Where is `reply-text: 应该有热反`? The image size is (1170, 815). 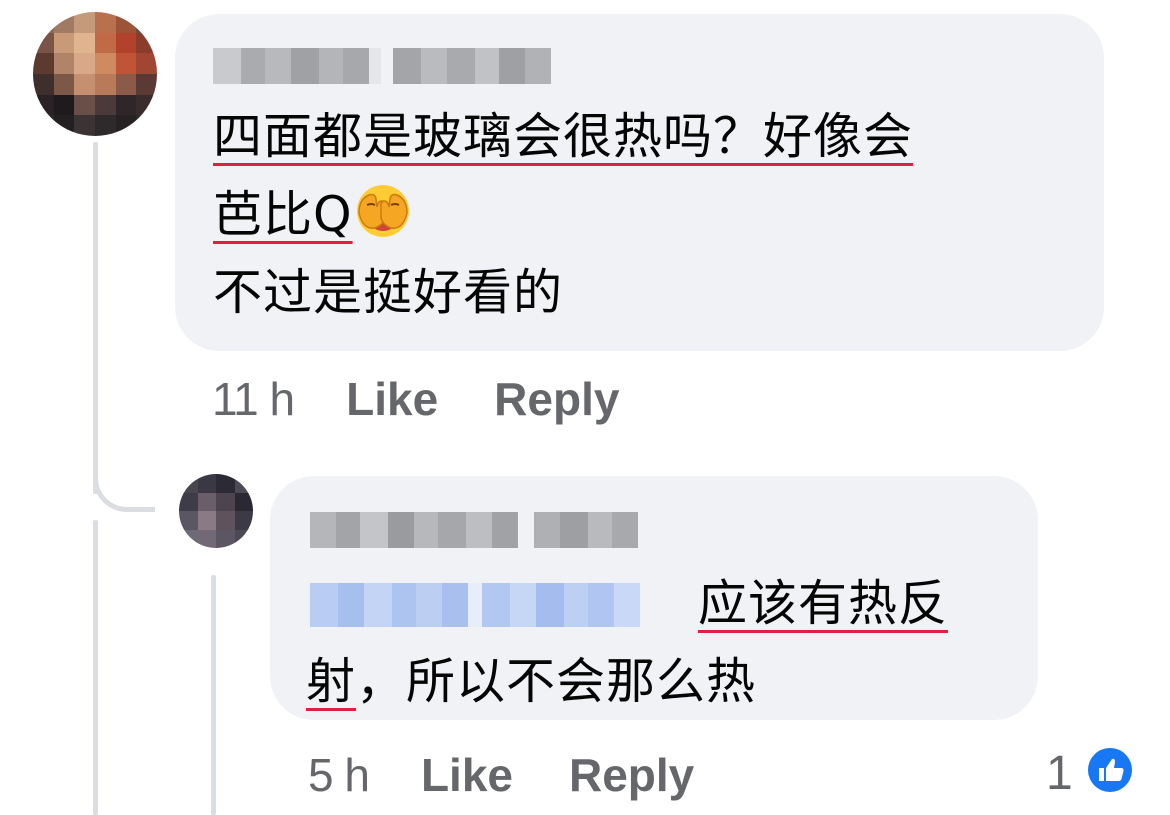
reply-text: 应该有热反 is located at coordinates (823, 604).